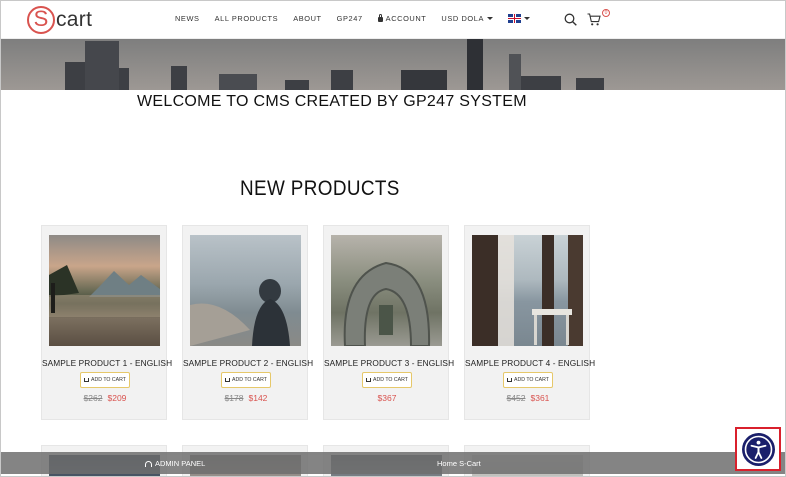  Describe the element at coordinates (406, 18) in the screenshot. I see `nav-account-label: ACCOUNT` at that location.